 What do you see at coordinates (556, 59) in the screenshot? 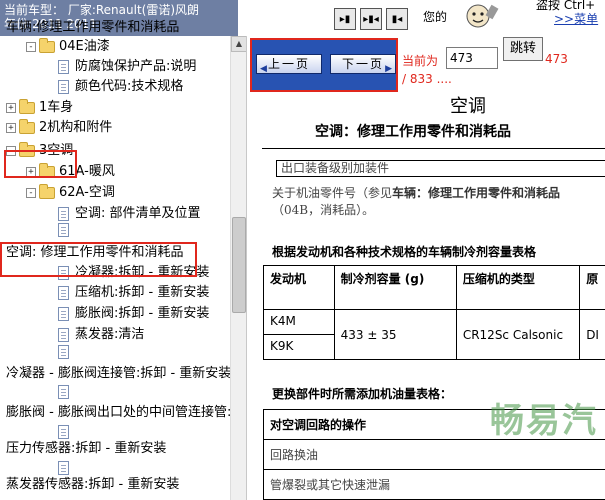
I see `jump-page-value: 473` at bounding box center [556, 59].